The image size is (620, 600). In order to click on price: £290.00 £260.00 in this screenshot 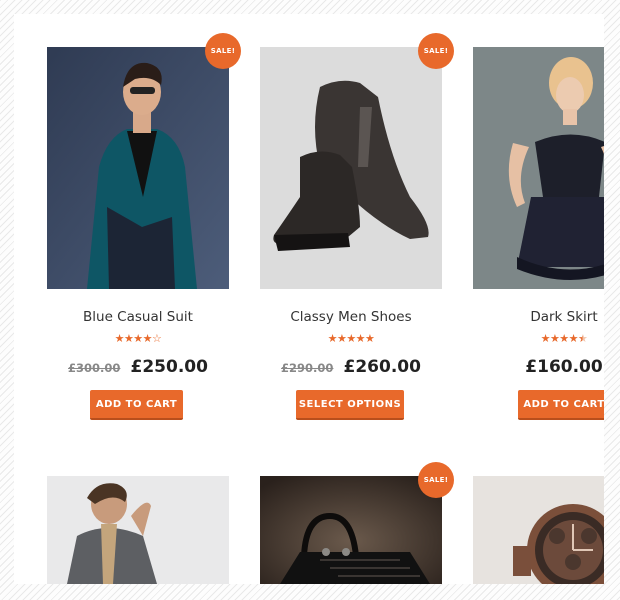, I will do `click(351, 367)`.